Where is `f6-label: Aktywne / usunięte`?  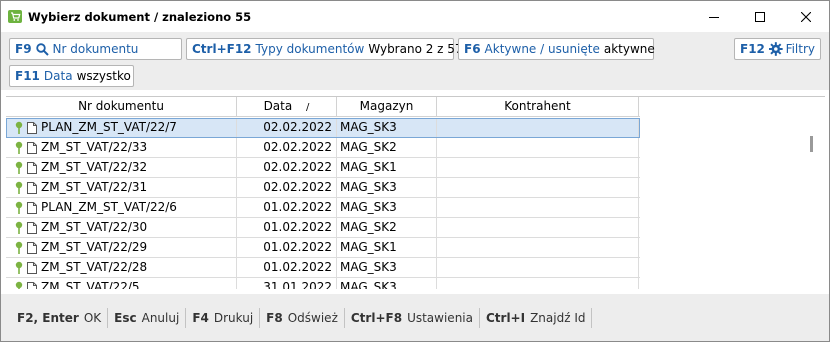 f6-label: Aktywne / usunięte is located at coordinates (542, 49).